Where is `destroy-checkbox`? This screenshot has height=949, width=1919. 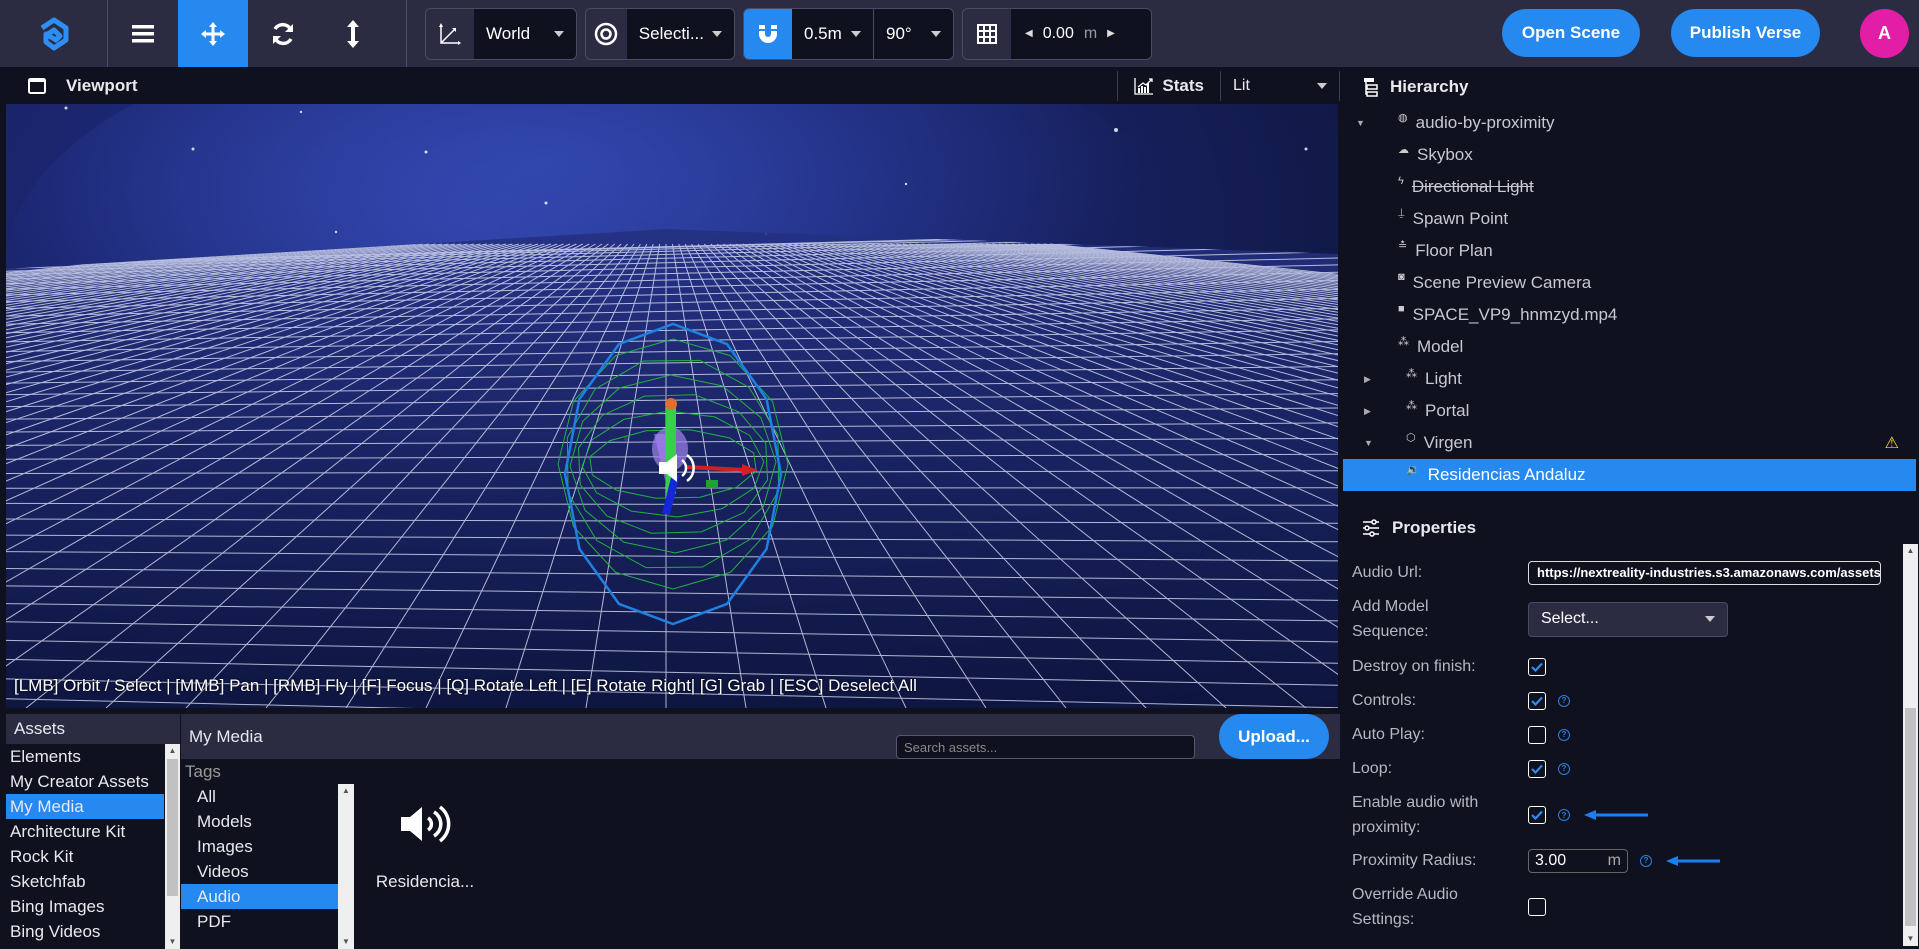 destroy-checkbox is located at coordinates (1537, 666).